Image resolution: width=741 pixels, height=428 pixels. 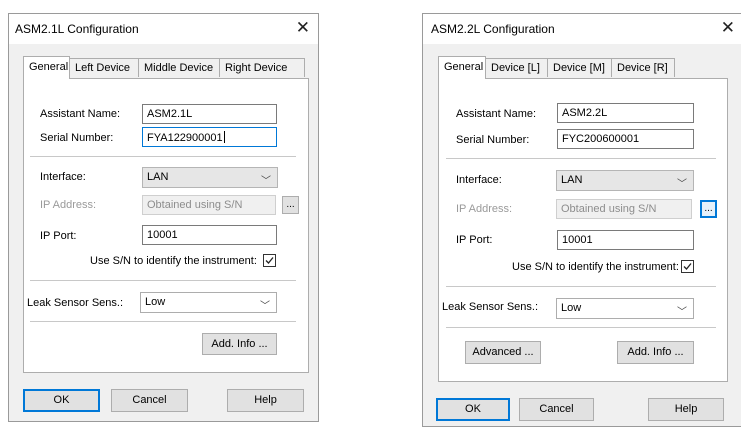 What do you see at coordinates (643, 67) in the screenshot?
I see `tab-device-r: Device [R]` at bounding box center [643, 67].